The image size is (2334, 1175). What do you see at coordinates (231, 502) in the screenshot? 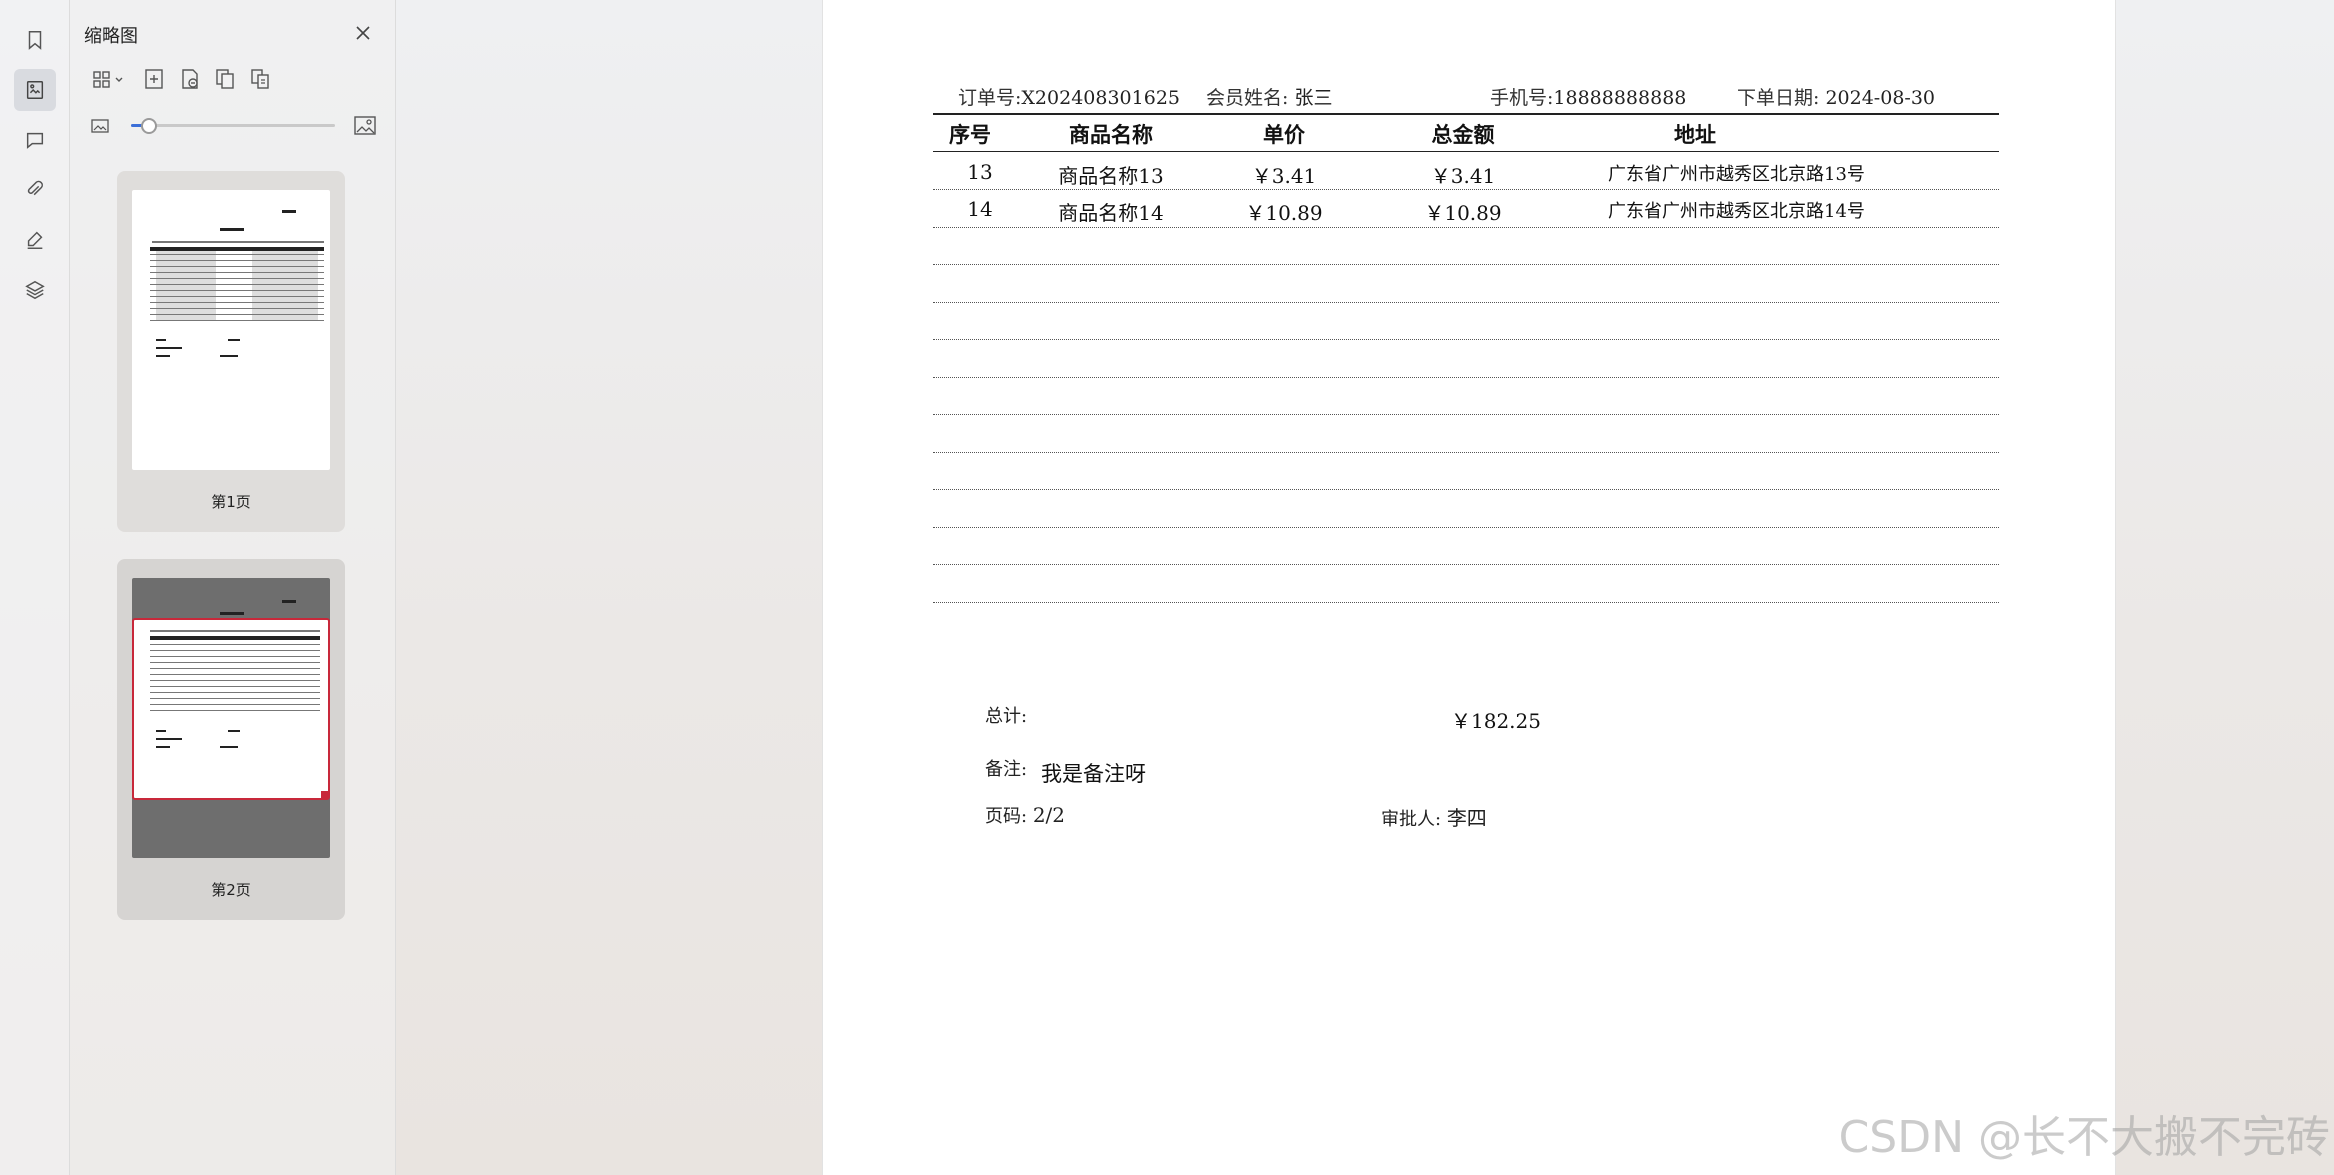
I see `thumbnail-page-1-label: 第1页` at bounding box center [231, 502].